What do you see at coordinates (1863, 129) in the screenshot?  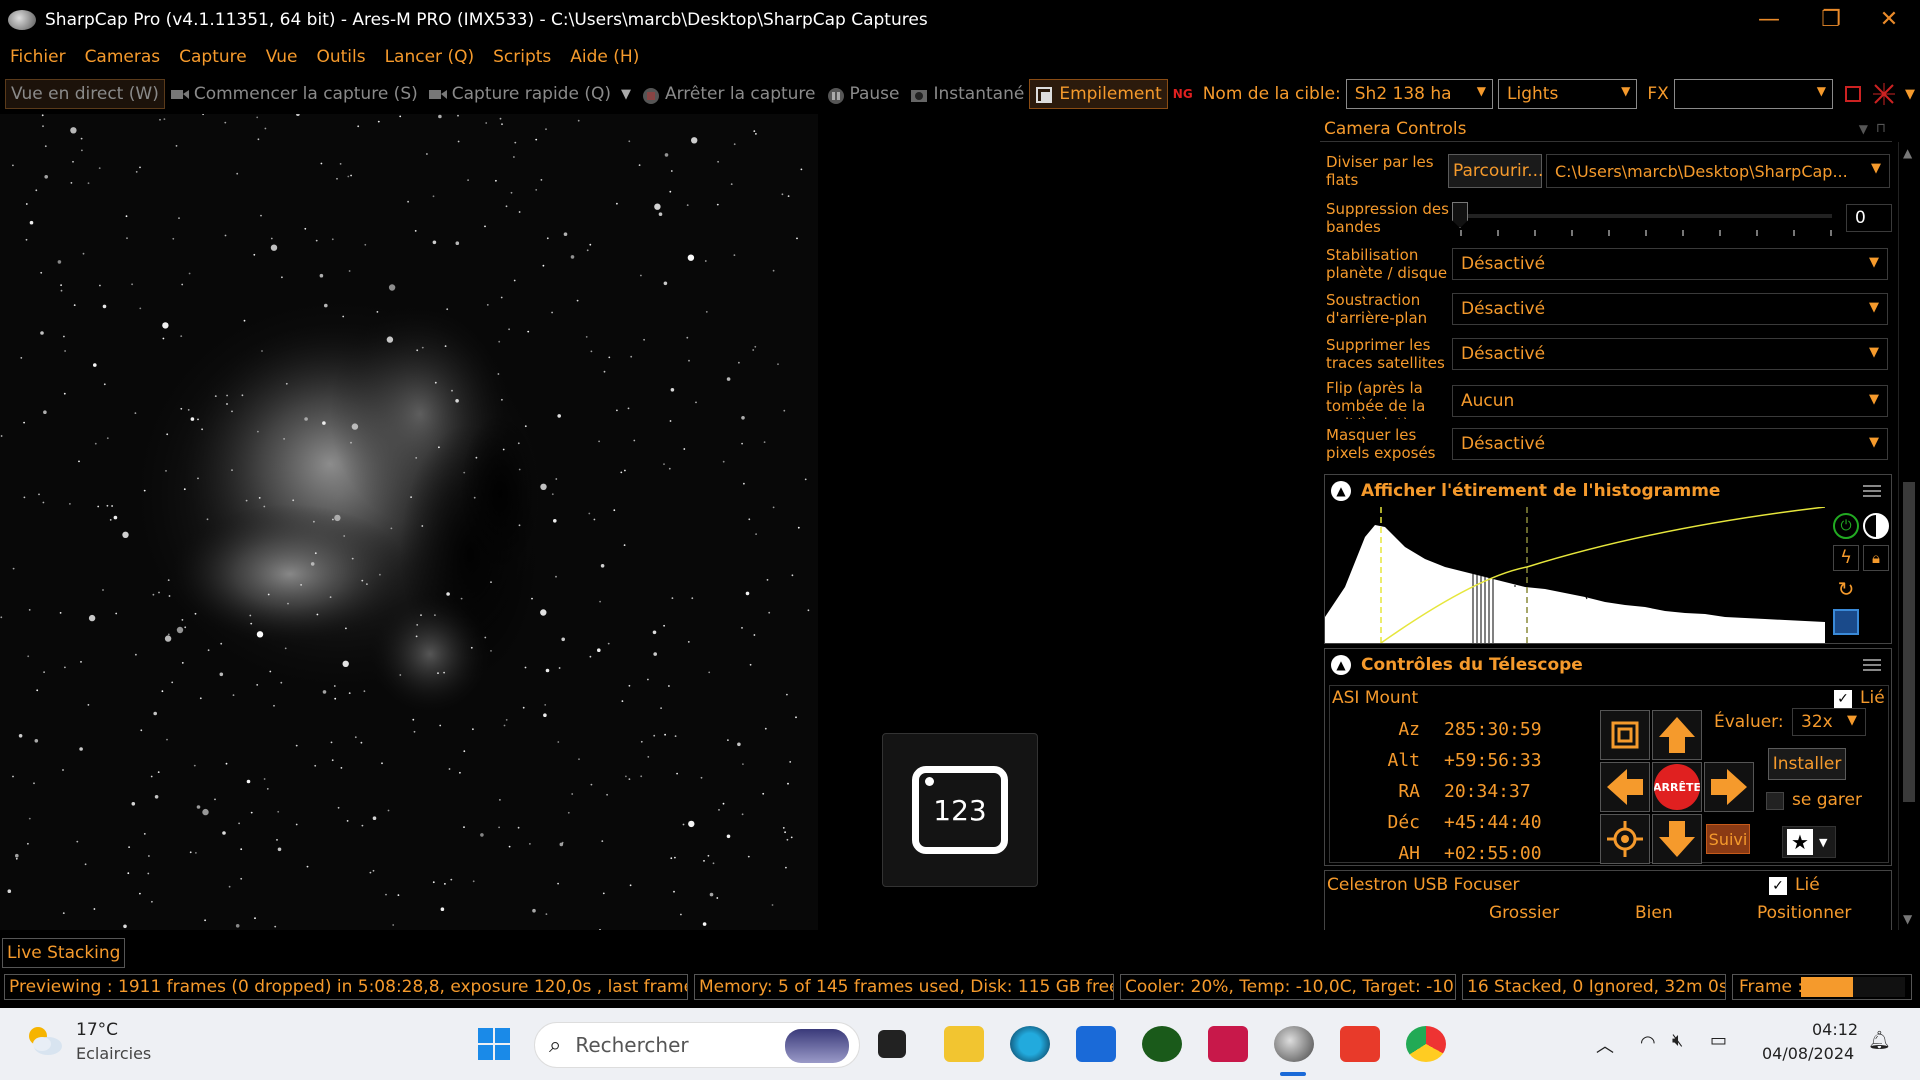 I see `panel-dropdown-icon: ▼` at bounding box center [1863, 129].